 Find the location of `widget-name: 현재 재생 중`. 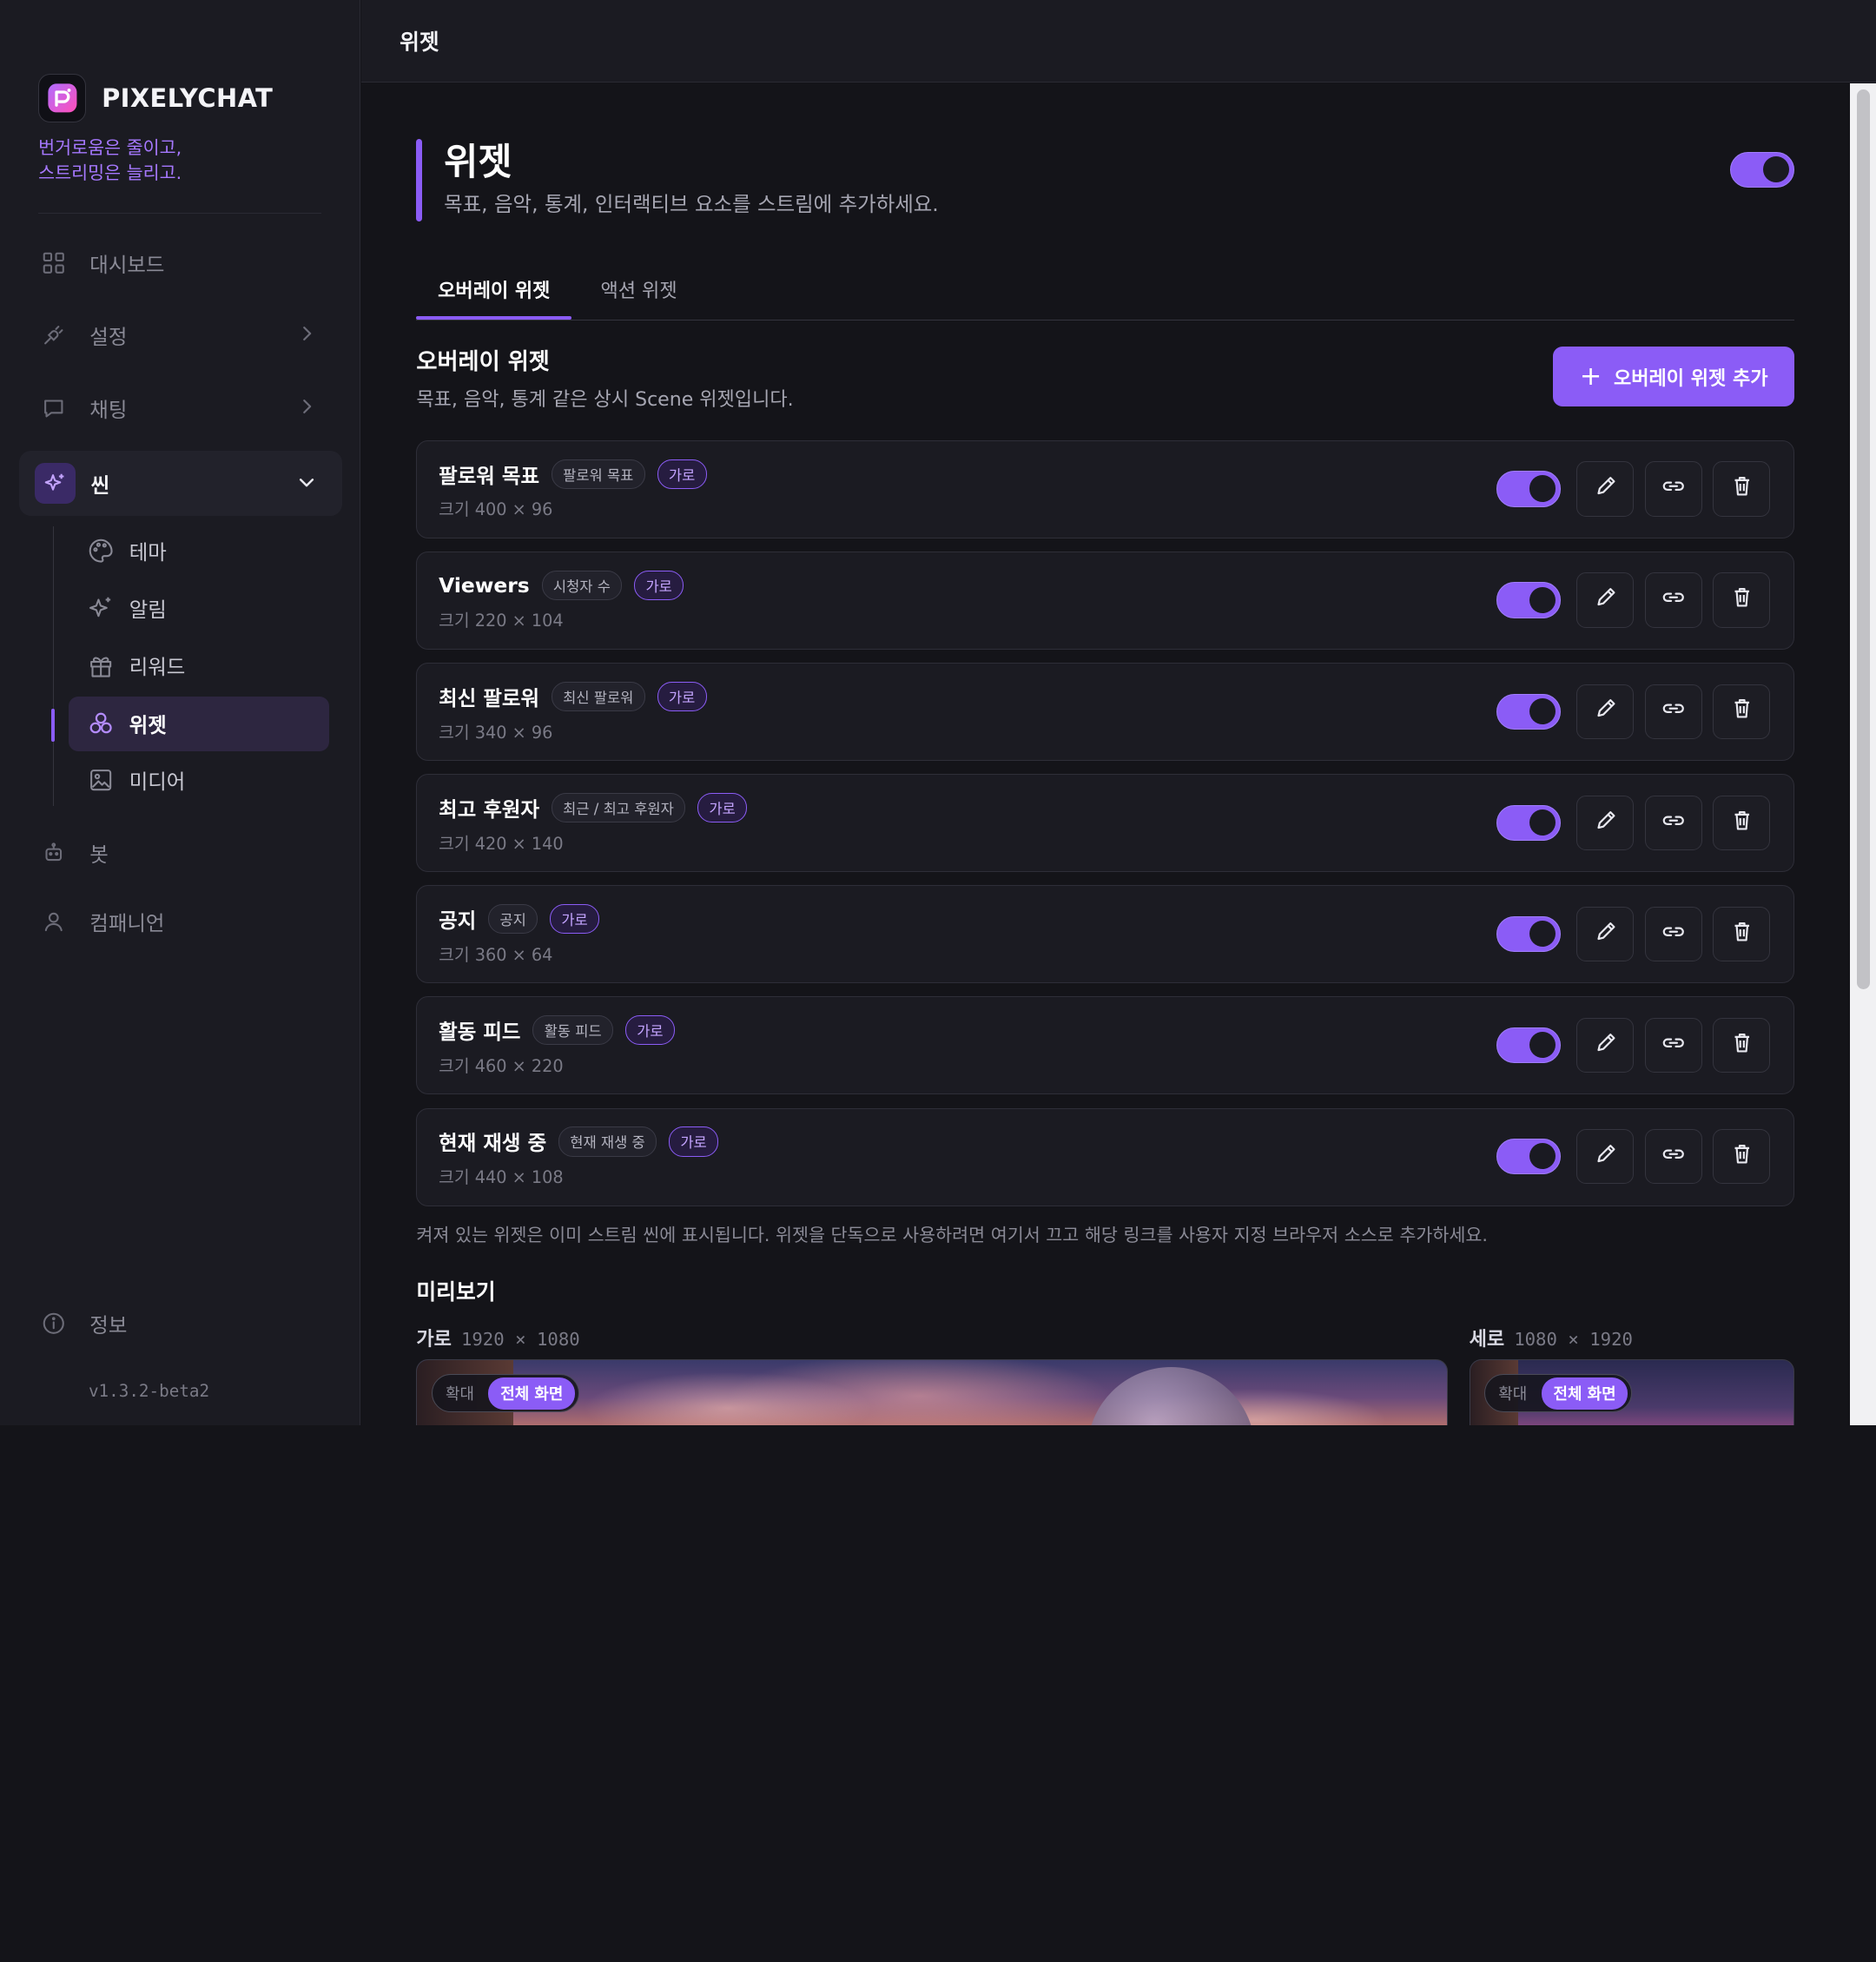

widget-name: 현재 재생 중 is located at coordinates (493, 1144).